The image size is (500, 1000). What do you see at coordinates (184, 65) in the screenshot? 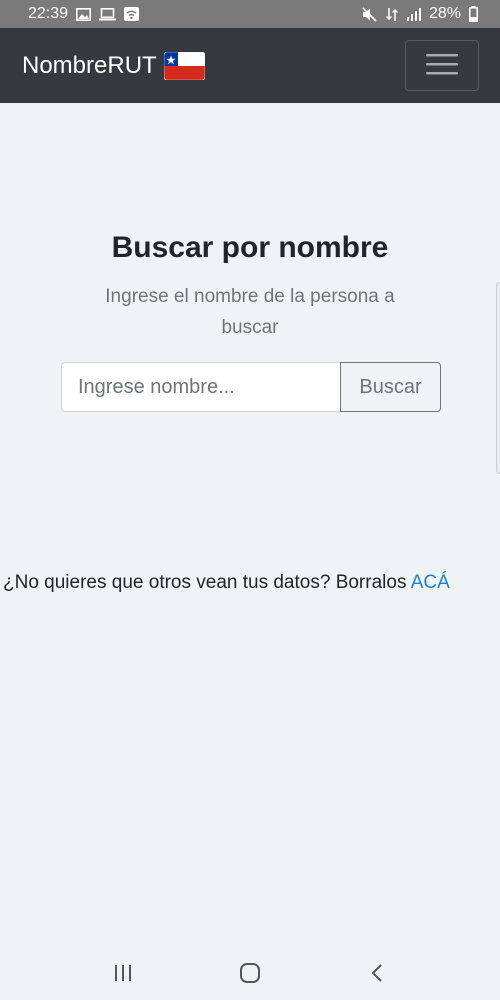
I see `chile-flag-icon` at bounding box center [184, 65].